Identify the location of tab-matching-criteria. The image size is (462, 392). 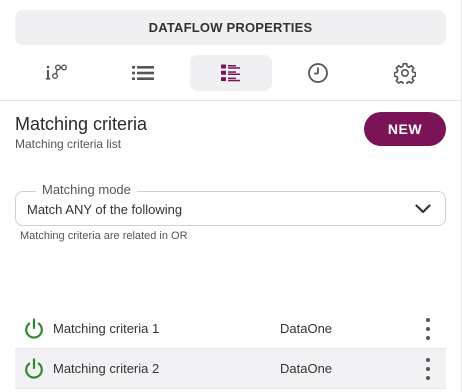
(230, 73).